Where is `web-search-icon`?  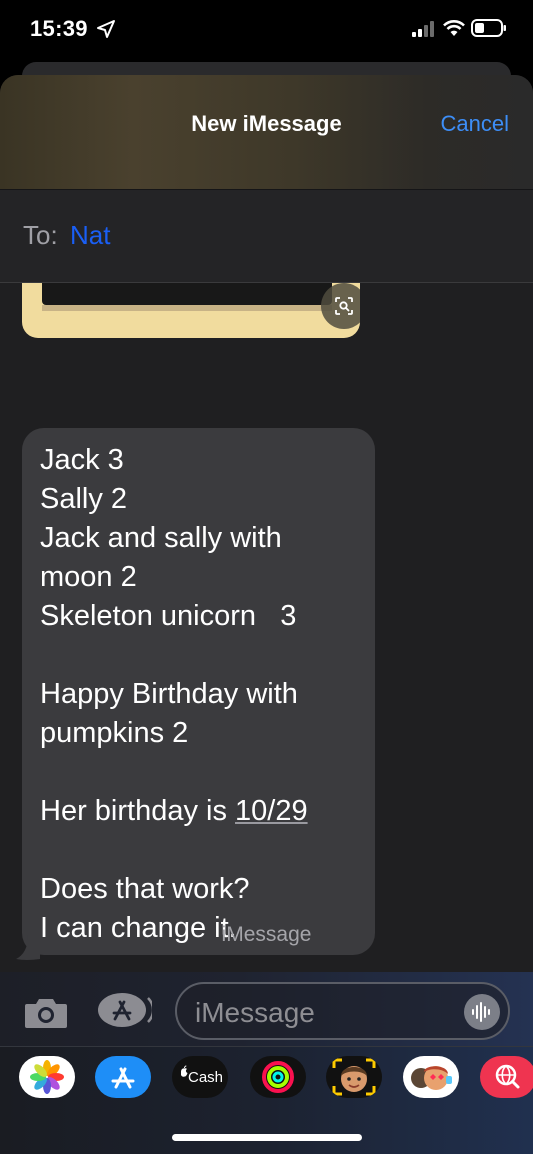
web-search-icon is located at coordinates (506, 1077).